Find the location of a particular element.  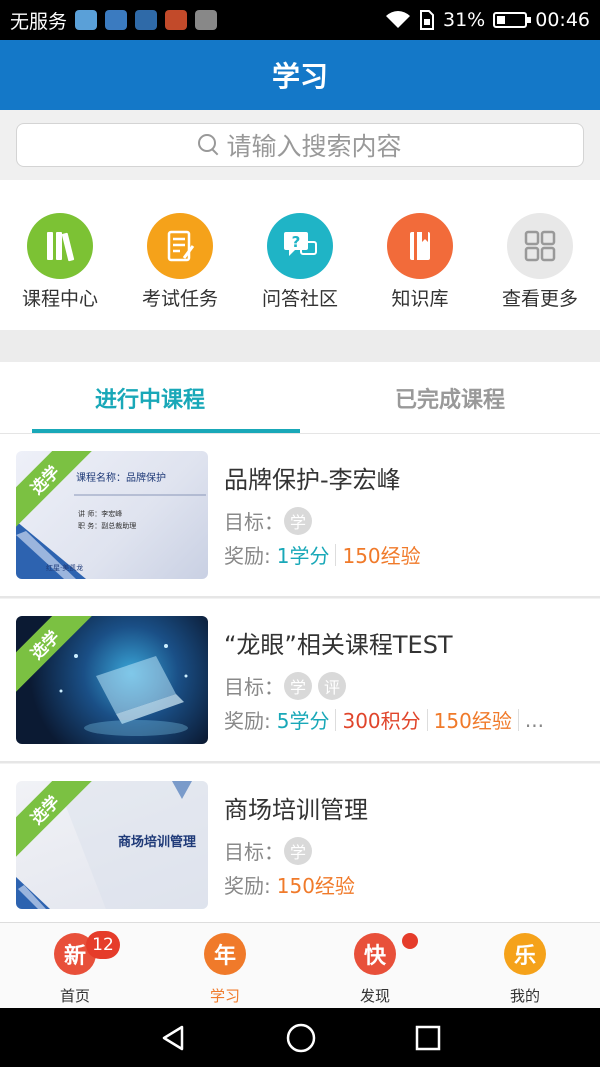

thumb-title: 课程名称：品牌保护 is located at coordinates (121, 478).